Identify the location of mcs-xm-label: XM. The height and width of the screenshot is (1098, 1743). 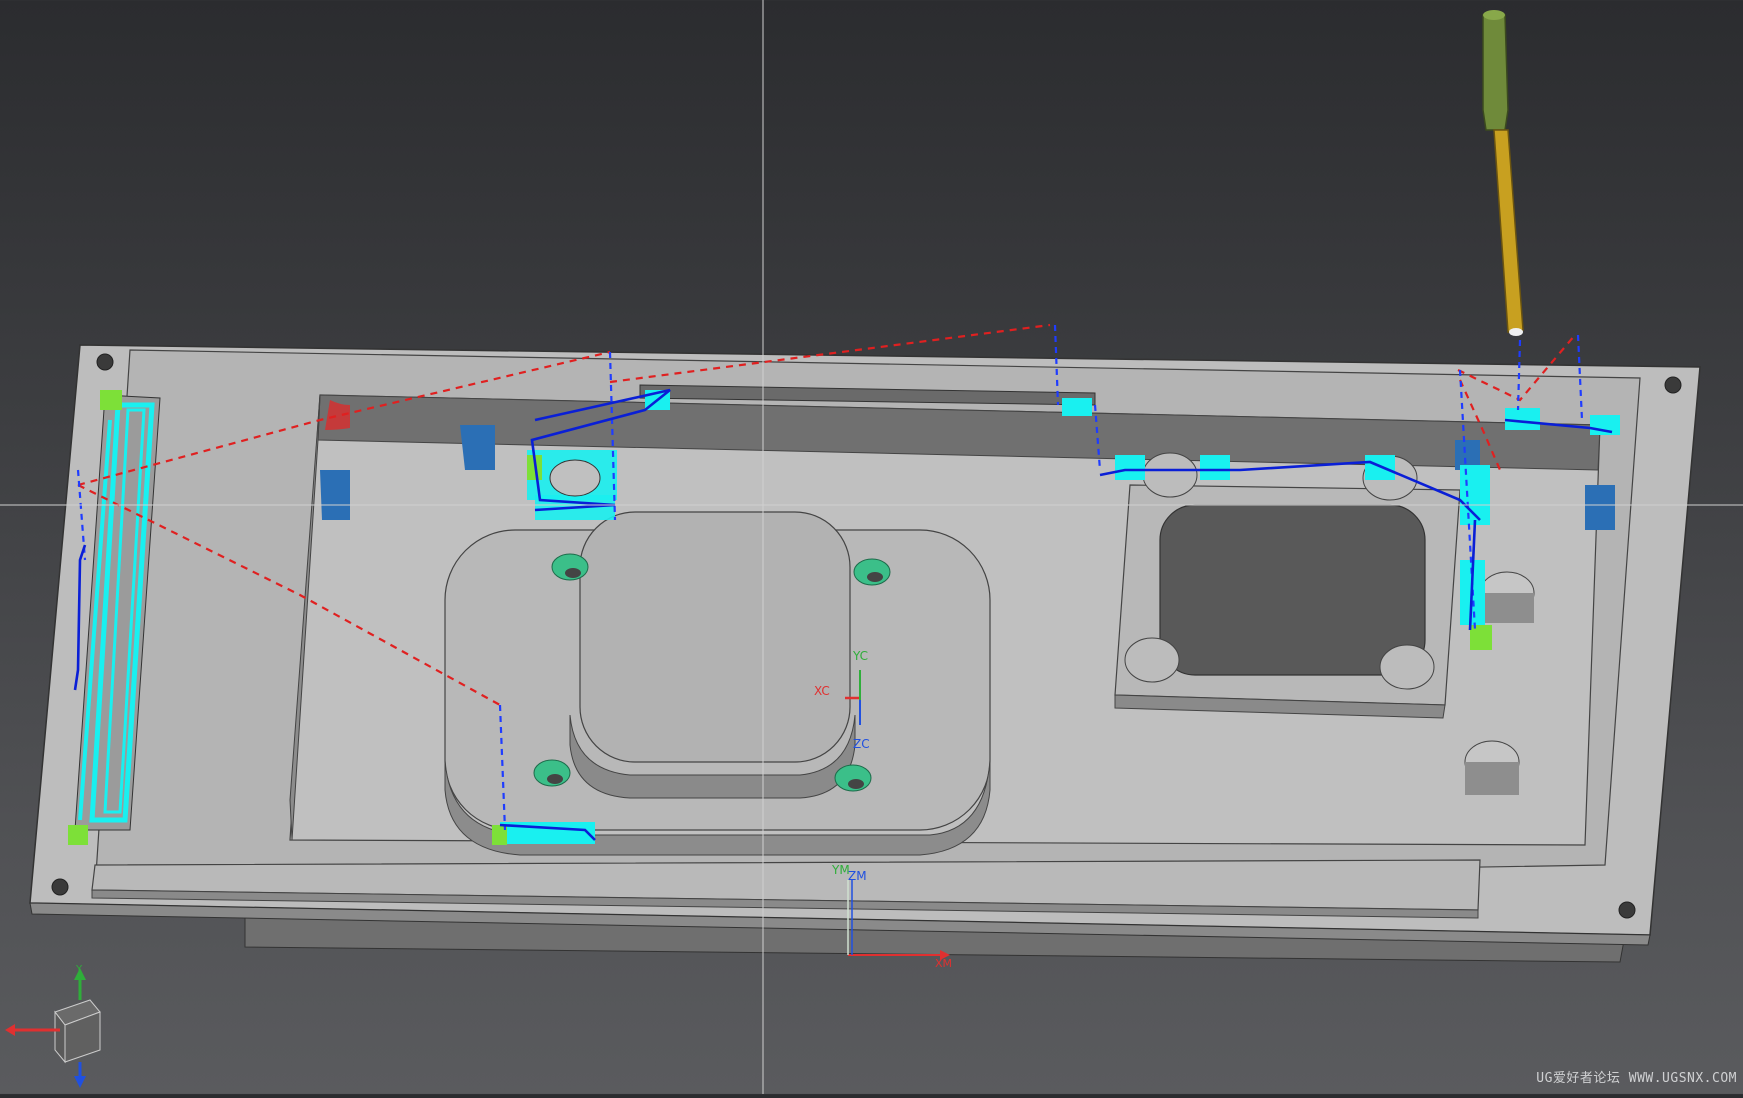
(943, 963).